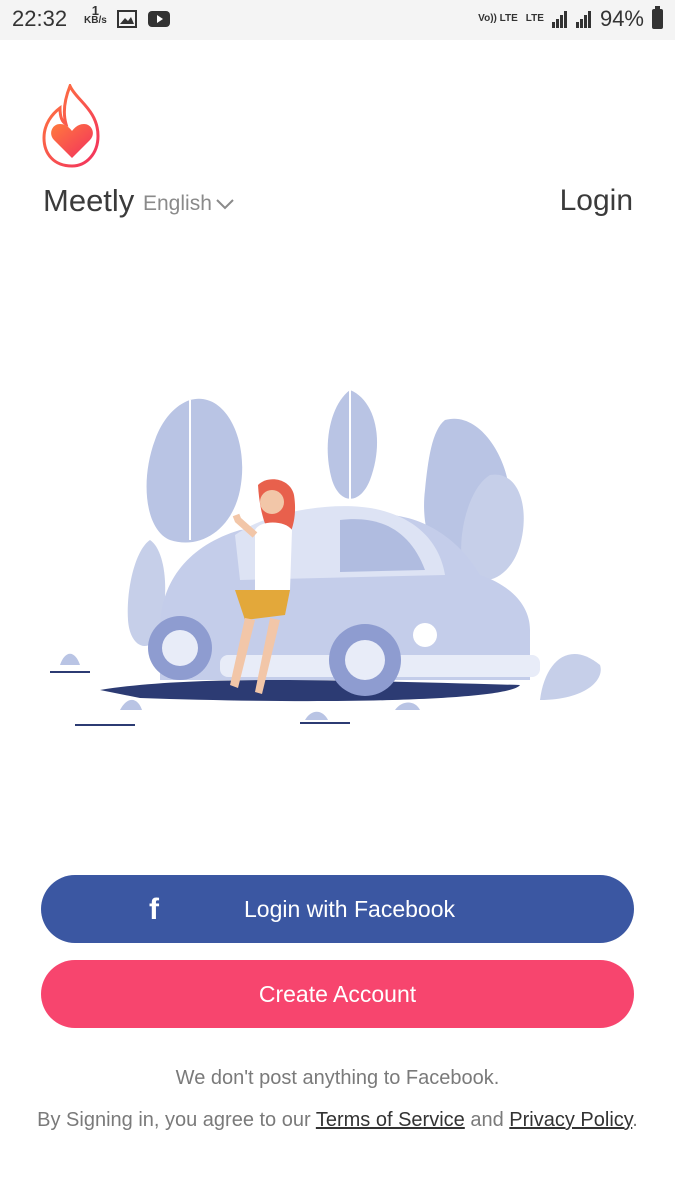 The height and width of the screenshot is (1200, 675). What do you see at coordinates (225, 204) in the screenshot?
I see `chevron-down-icon` at bounding box center [225, 204].